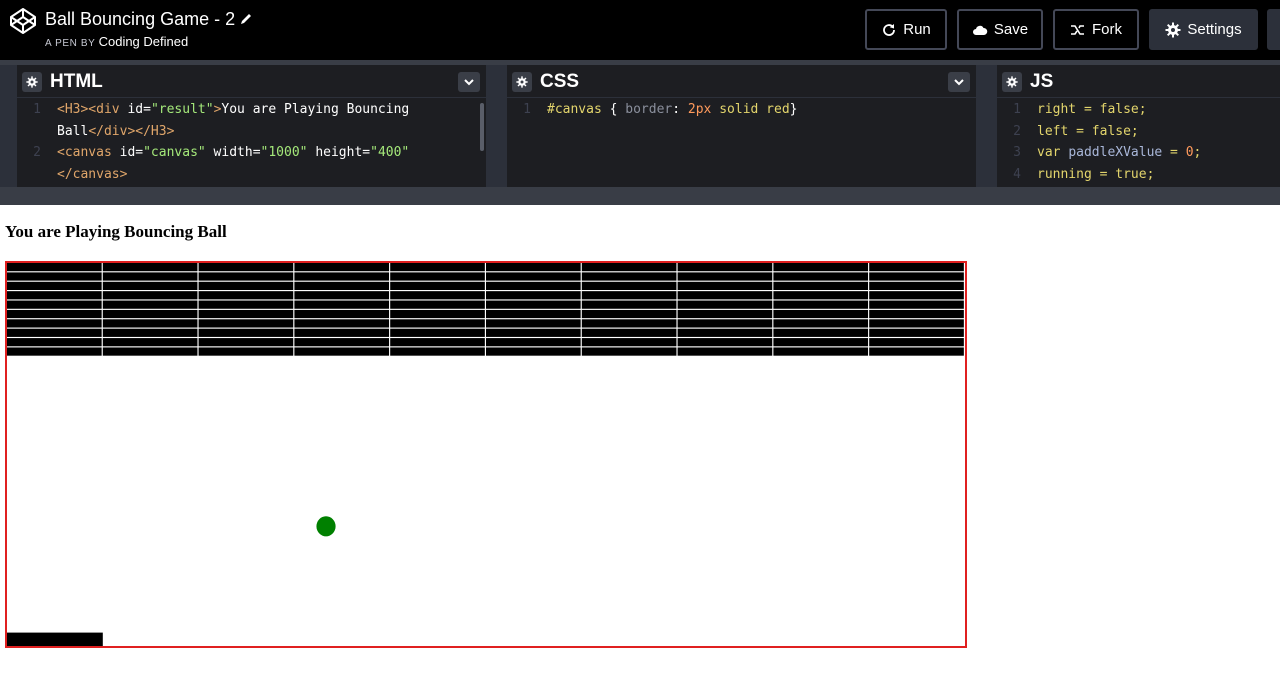  I want to click on code-text: #canvas { border: 2px solid red}, so click(666, 110).